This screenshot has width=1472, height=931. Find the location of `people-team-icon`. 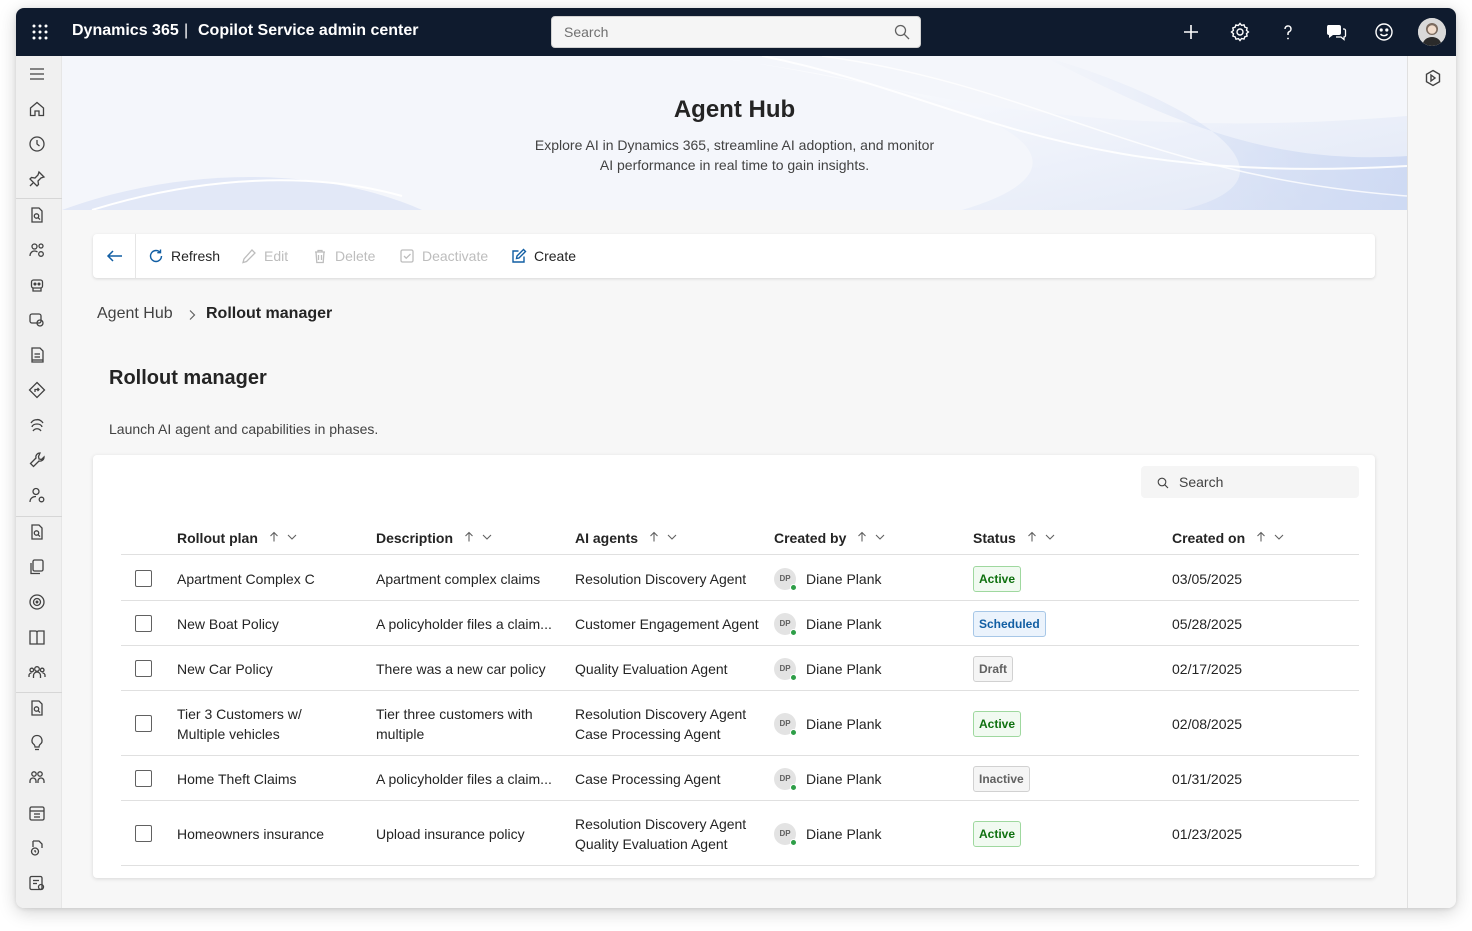

people-team-icon is located at coordinates (37, 672).